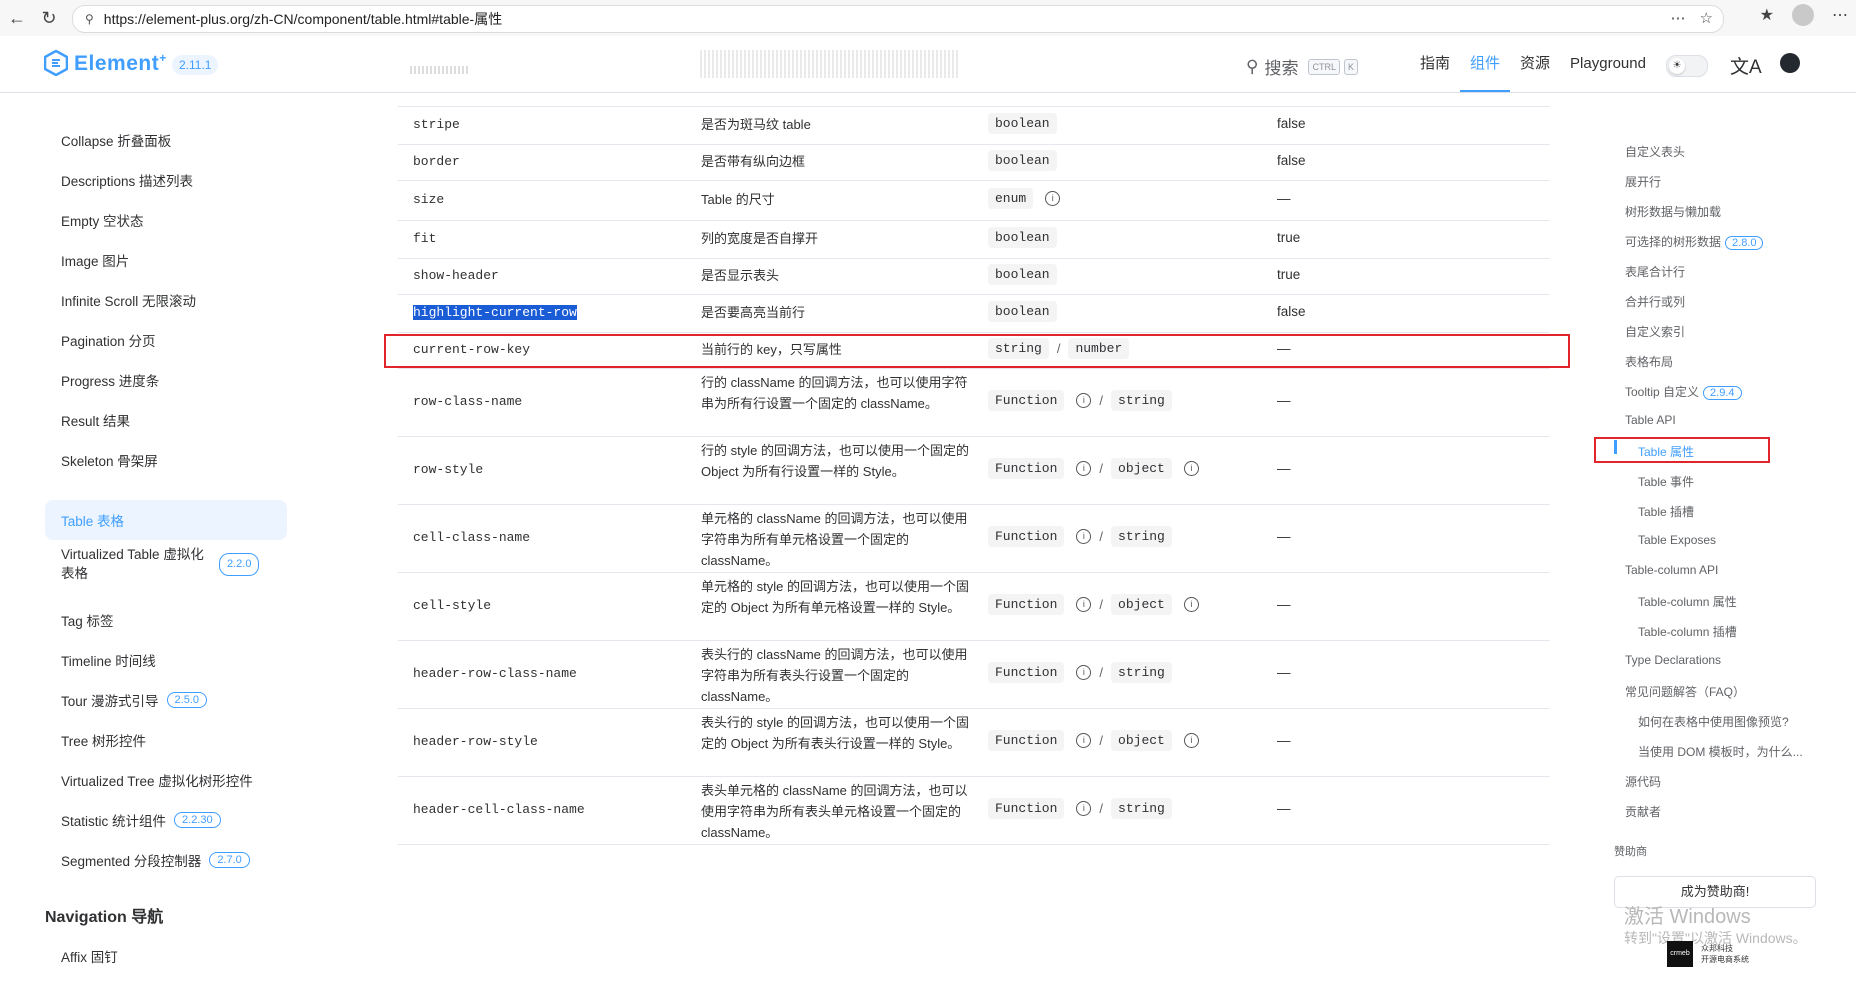 Image resolution: width=1856 pixels, height=981 pixels. Describe the element at coordinates (166, 300) in the screenshot. I see `sidebar-item-infinite-scroll: Infinite Scroll 无限滚动` at that location.